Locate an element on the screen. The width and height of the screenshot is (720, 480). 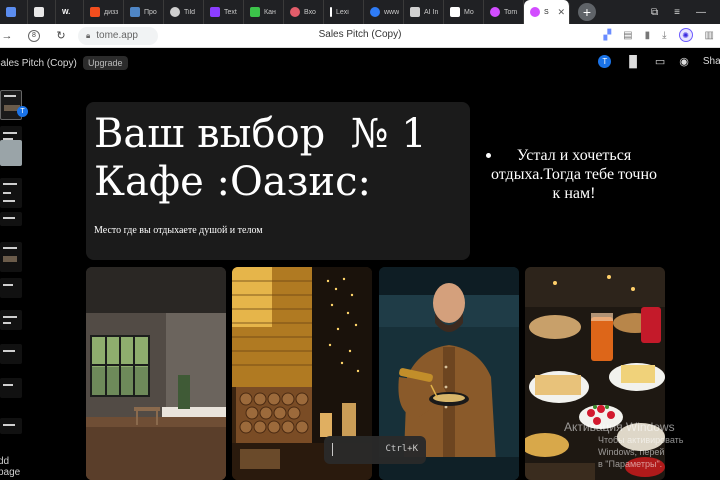
slide-subtitle: Место где вы отдыхаете душой и телом is located at coordinates (178, 230).